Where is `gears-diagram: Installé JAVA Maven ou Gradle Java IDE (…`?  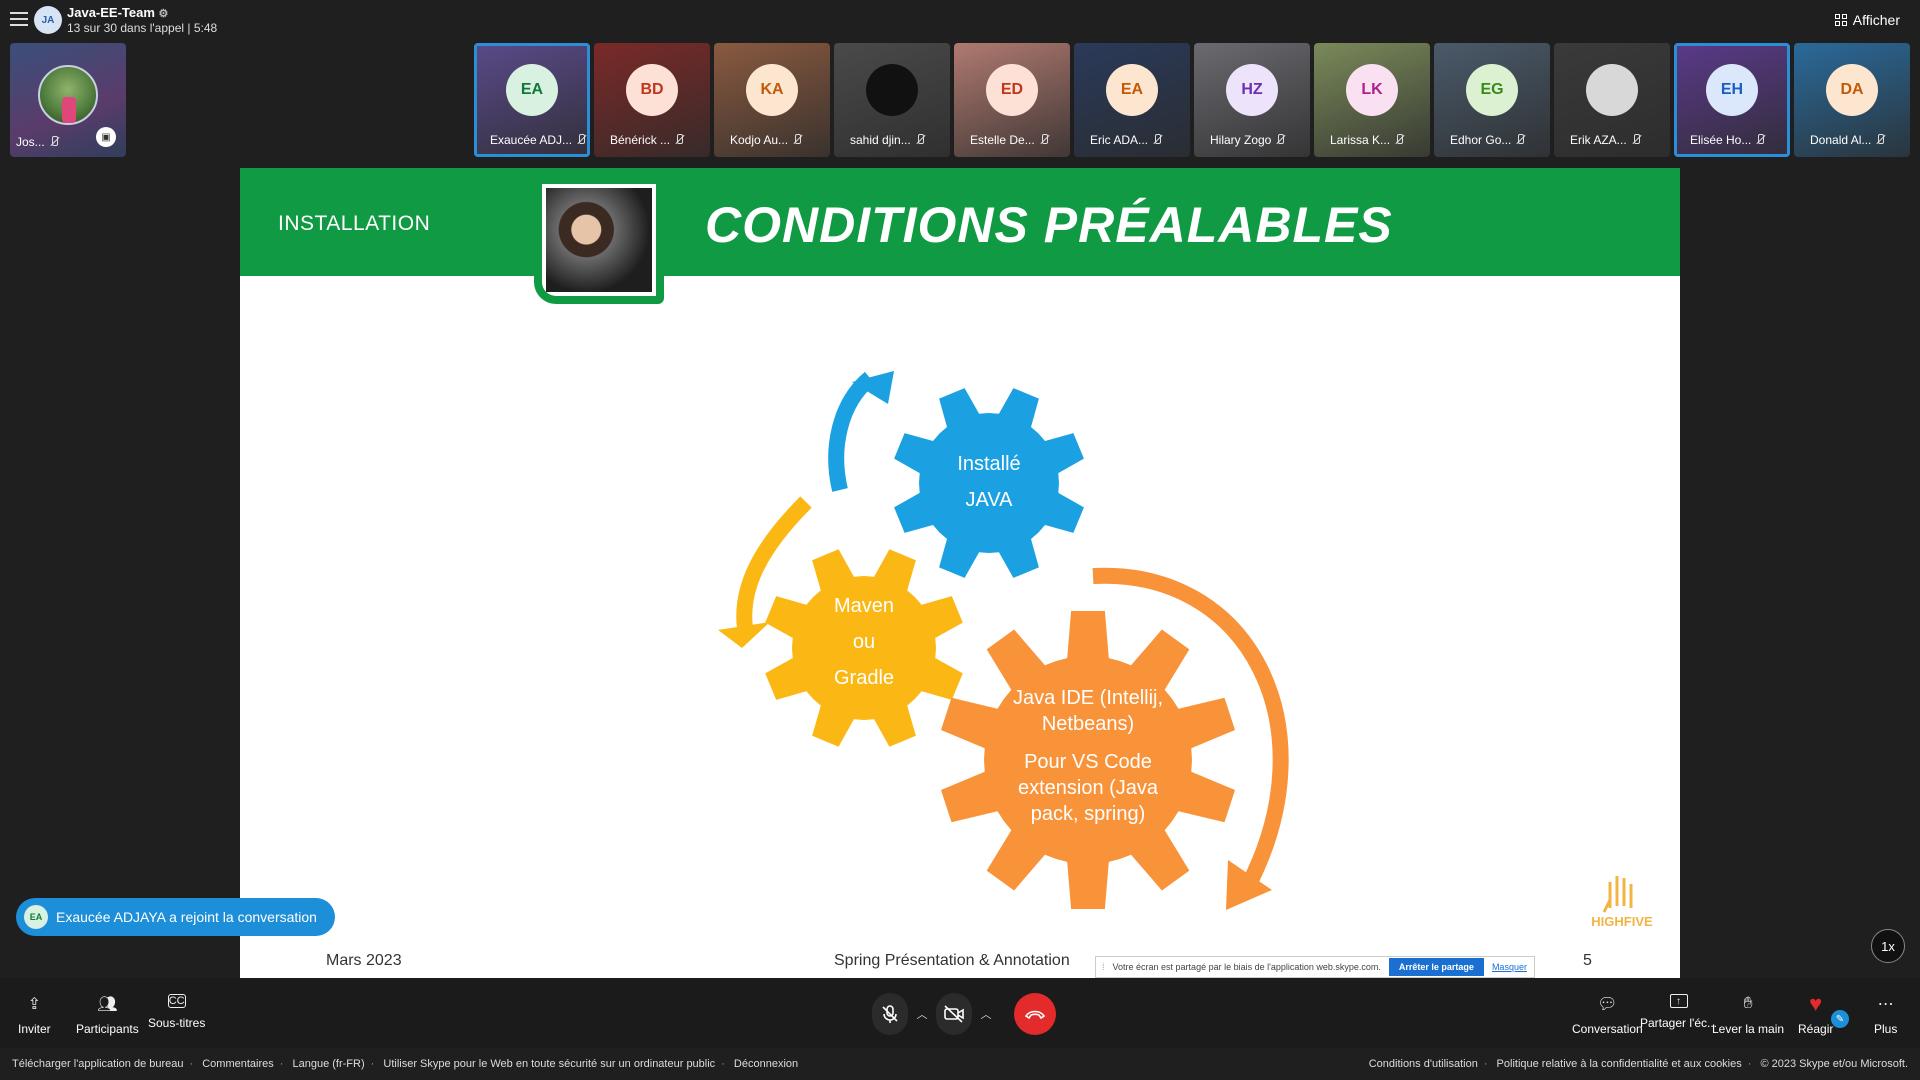
gears-diagram: Installé JAVA Maven ou Gradle Java IDE (… is located at coordinates (1003, 640).